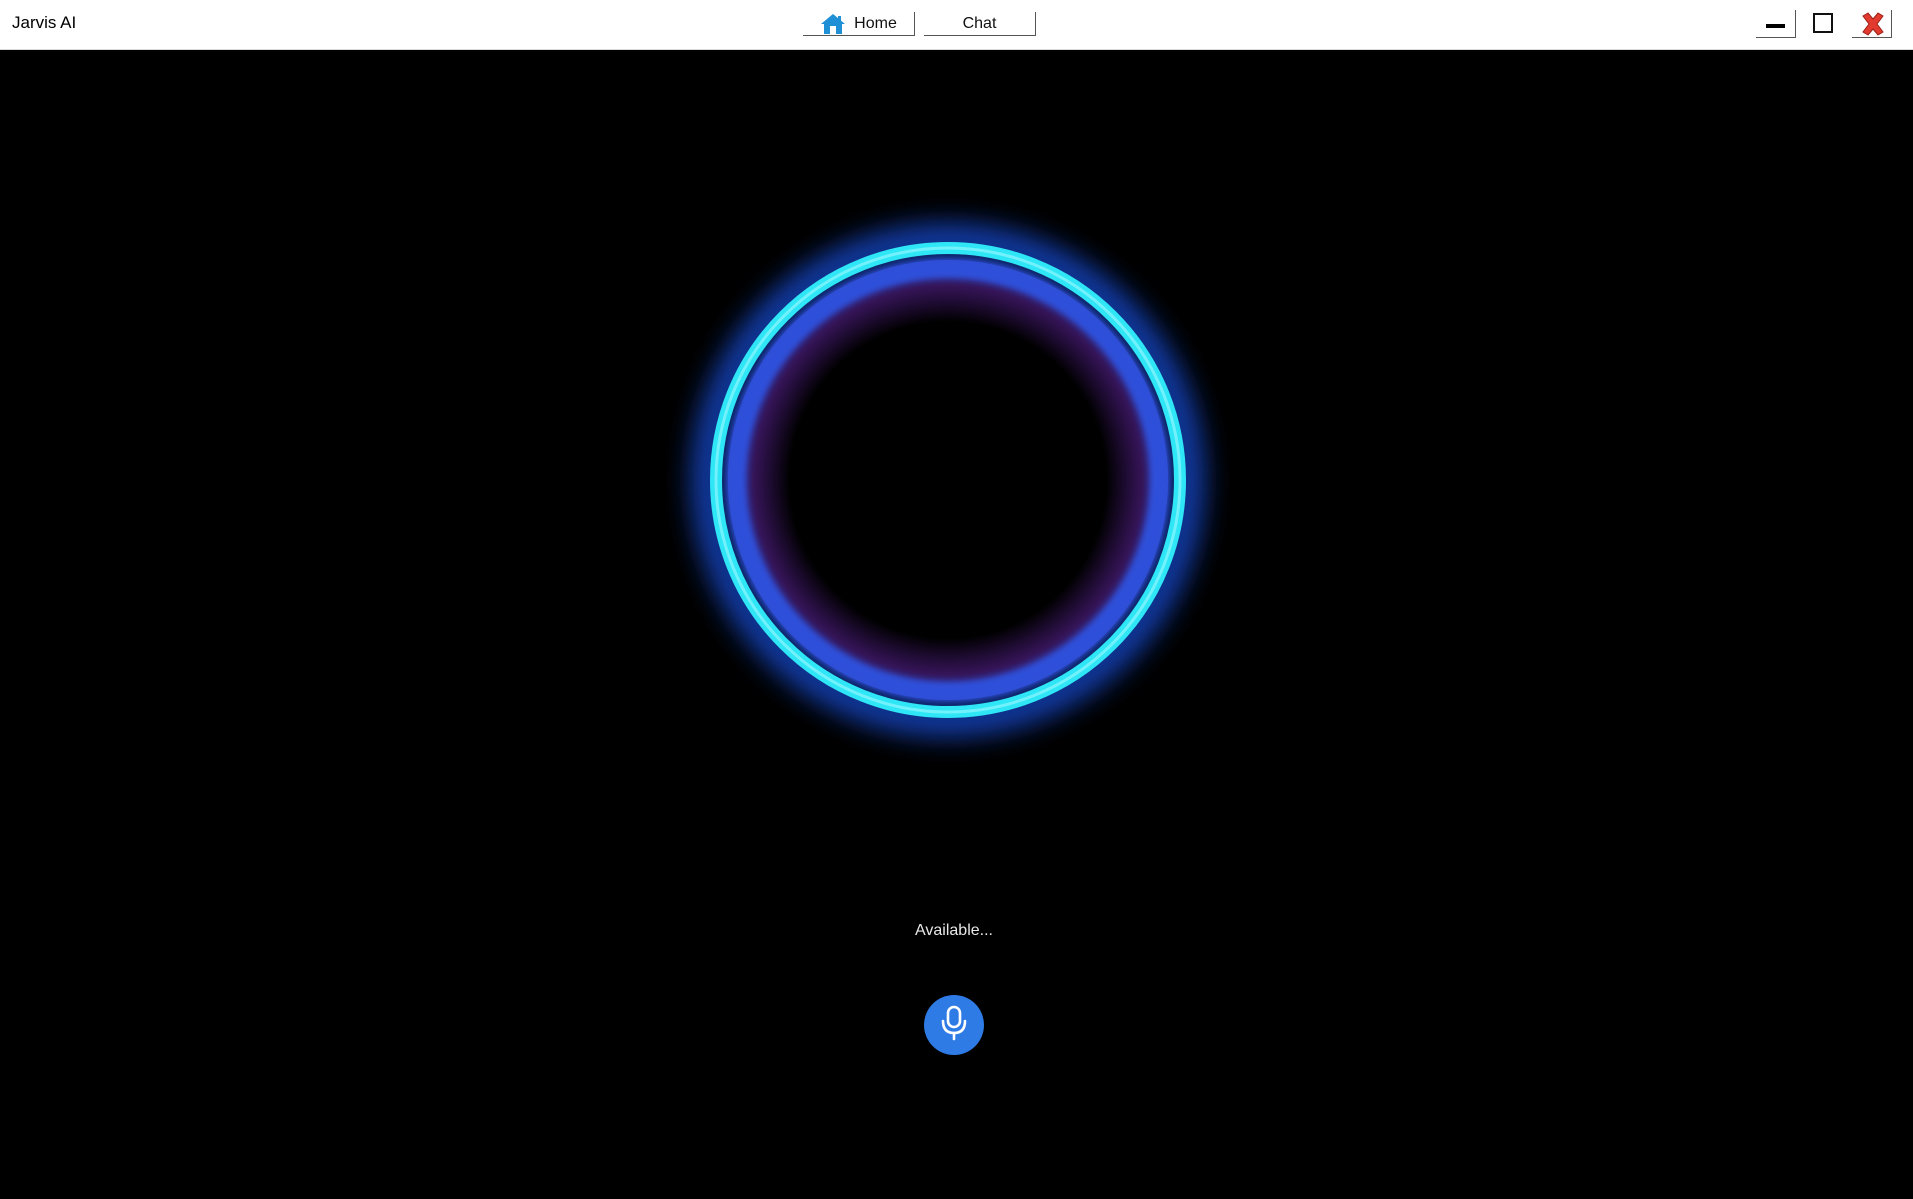 The image size is (1913, 1199). Describe the element at coordinates (875, 23) in the screenshot. I see `nav-home-label: Home` at that location.